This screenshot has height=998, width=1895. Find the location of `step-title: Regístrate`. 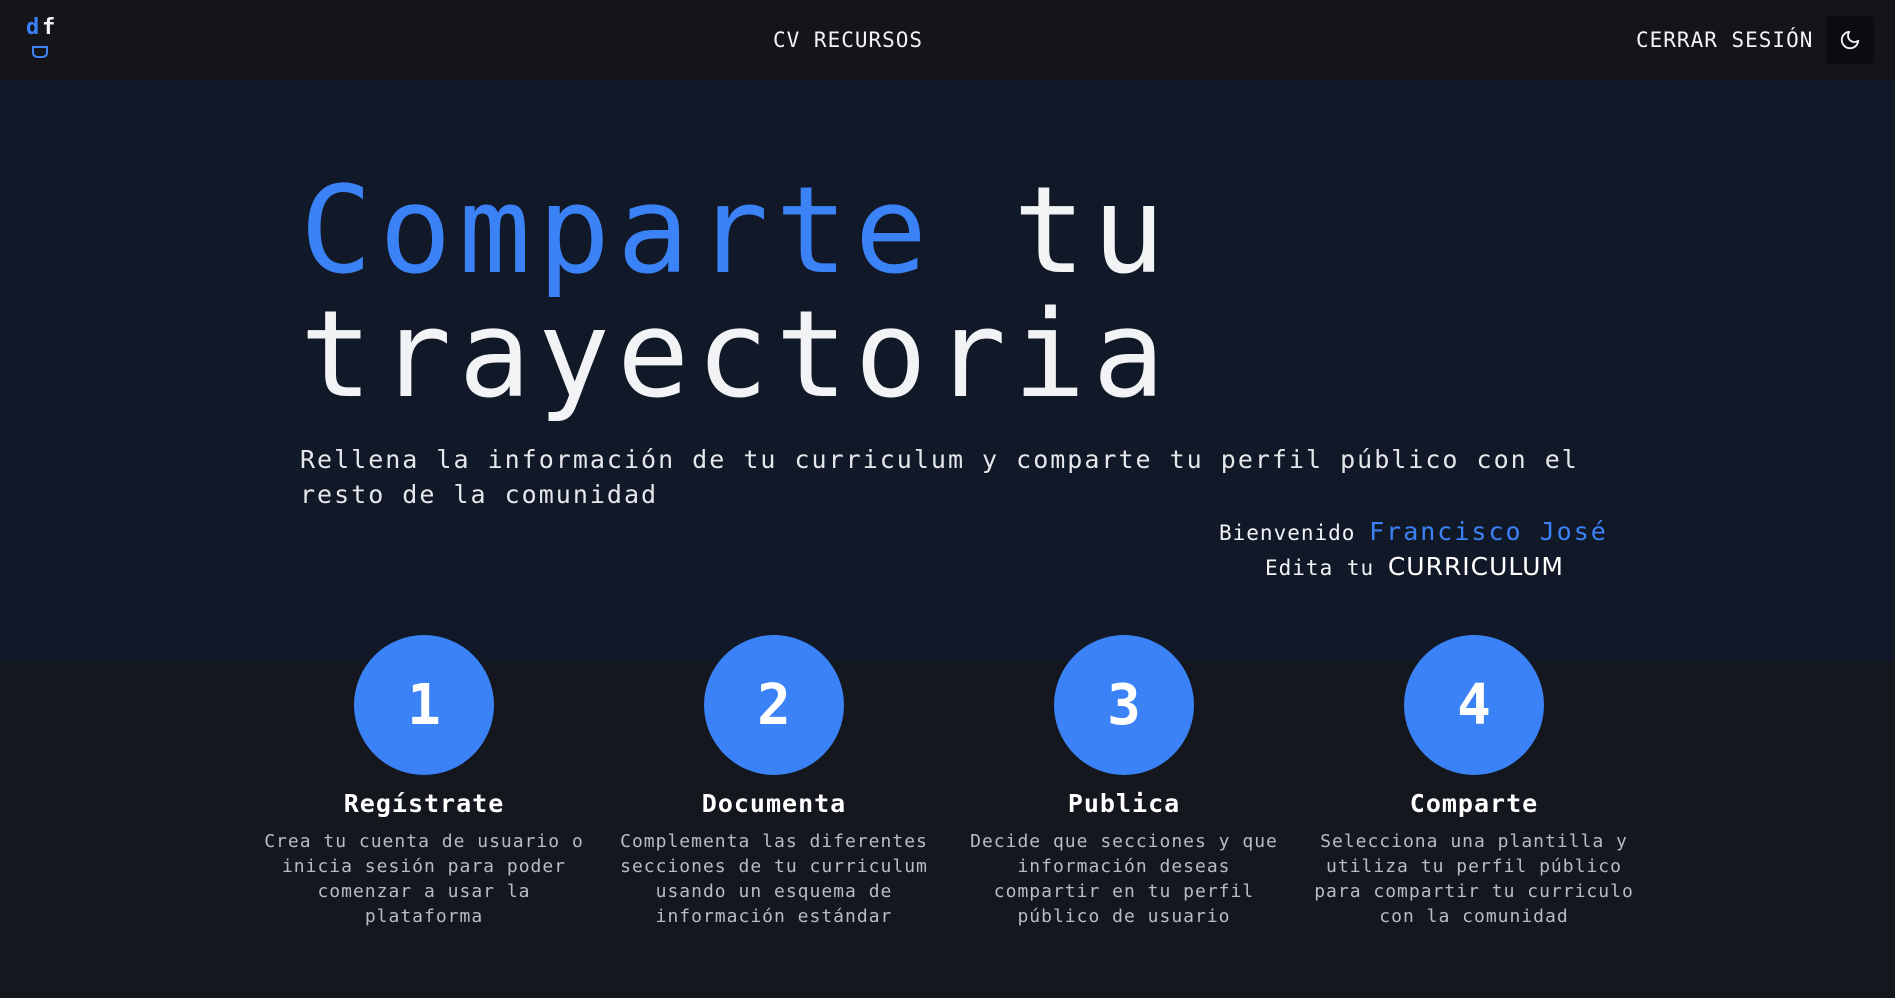

step-title: Regístrate is located at coordinates (424, 803).